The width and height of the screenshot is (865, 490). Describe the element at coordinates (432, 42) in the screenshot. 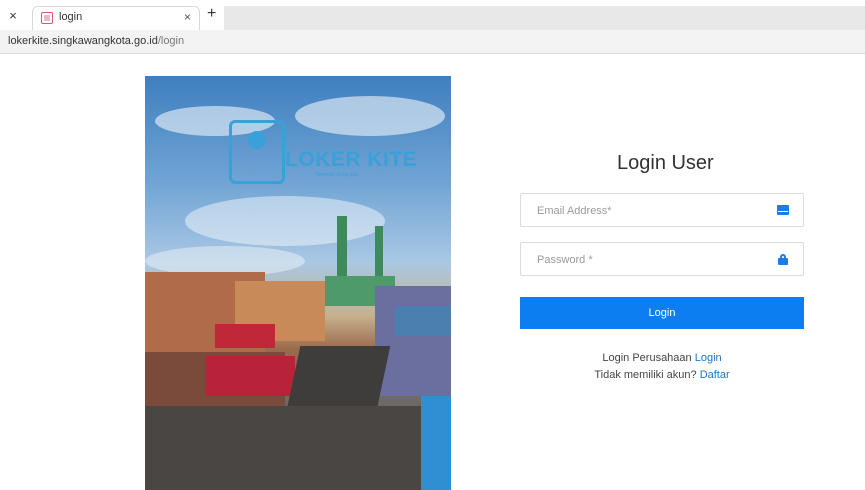

I see `address-bar: lokerkite.singkawangkota.go.id/login` at that location.